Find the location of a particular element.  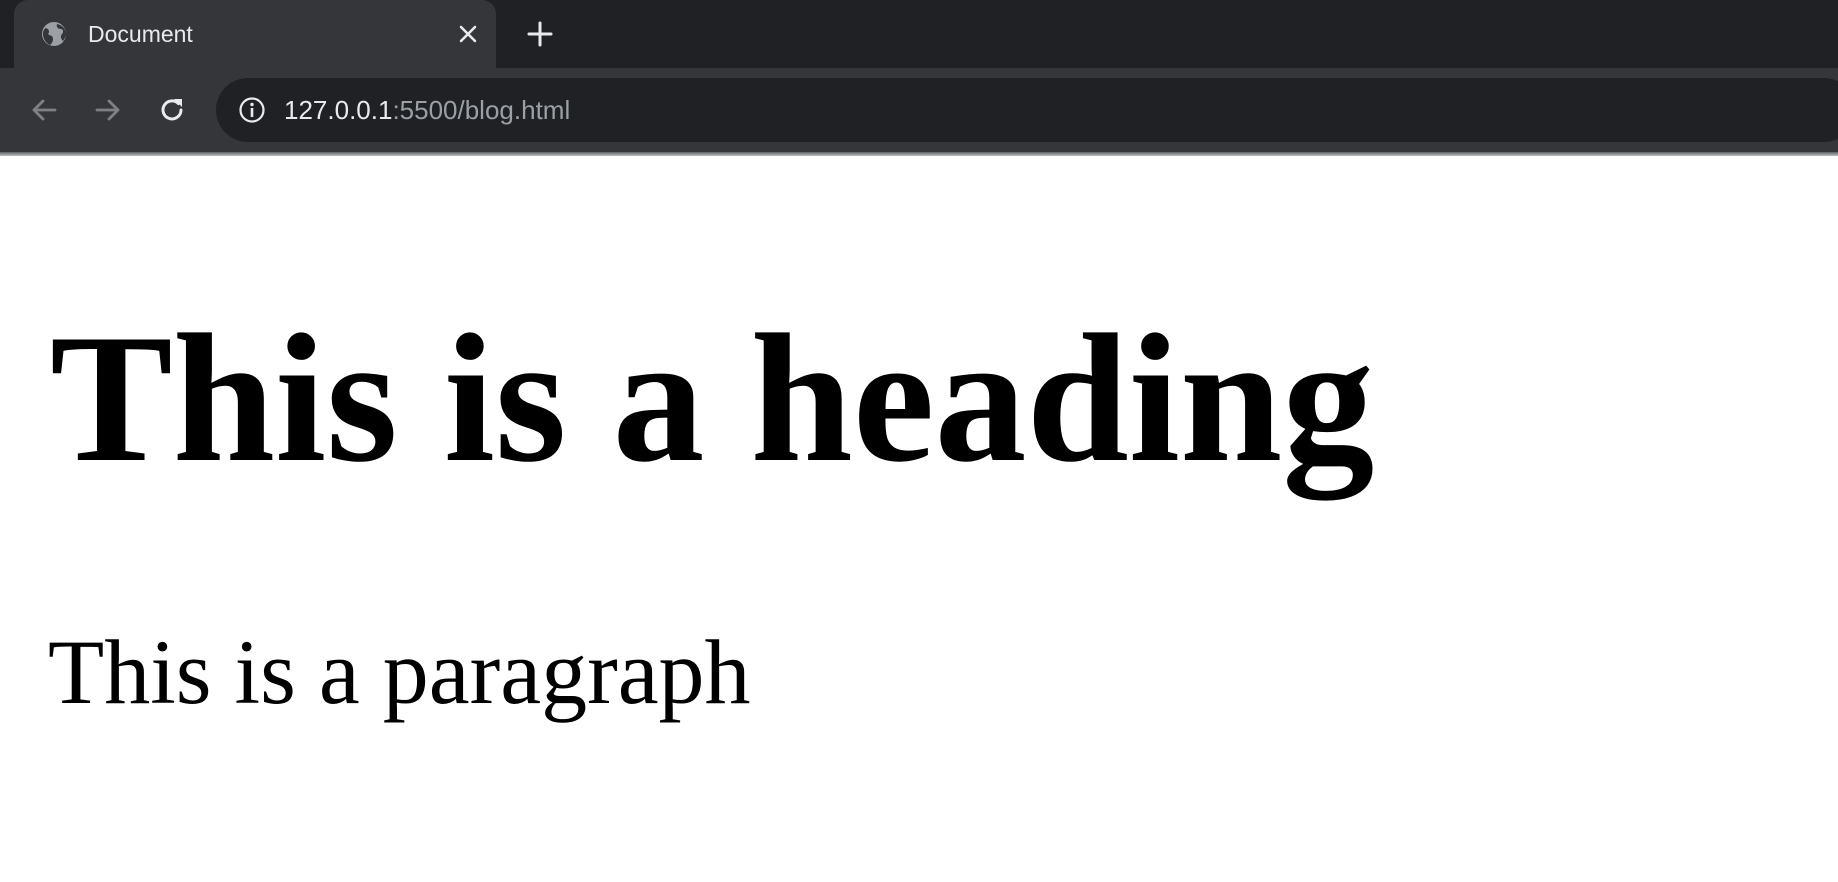

close-icon is located at coordinates (468, 34).